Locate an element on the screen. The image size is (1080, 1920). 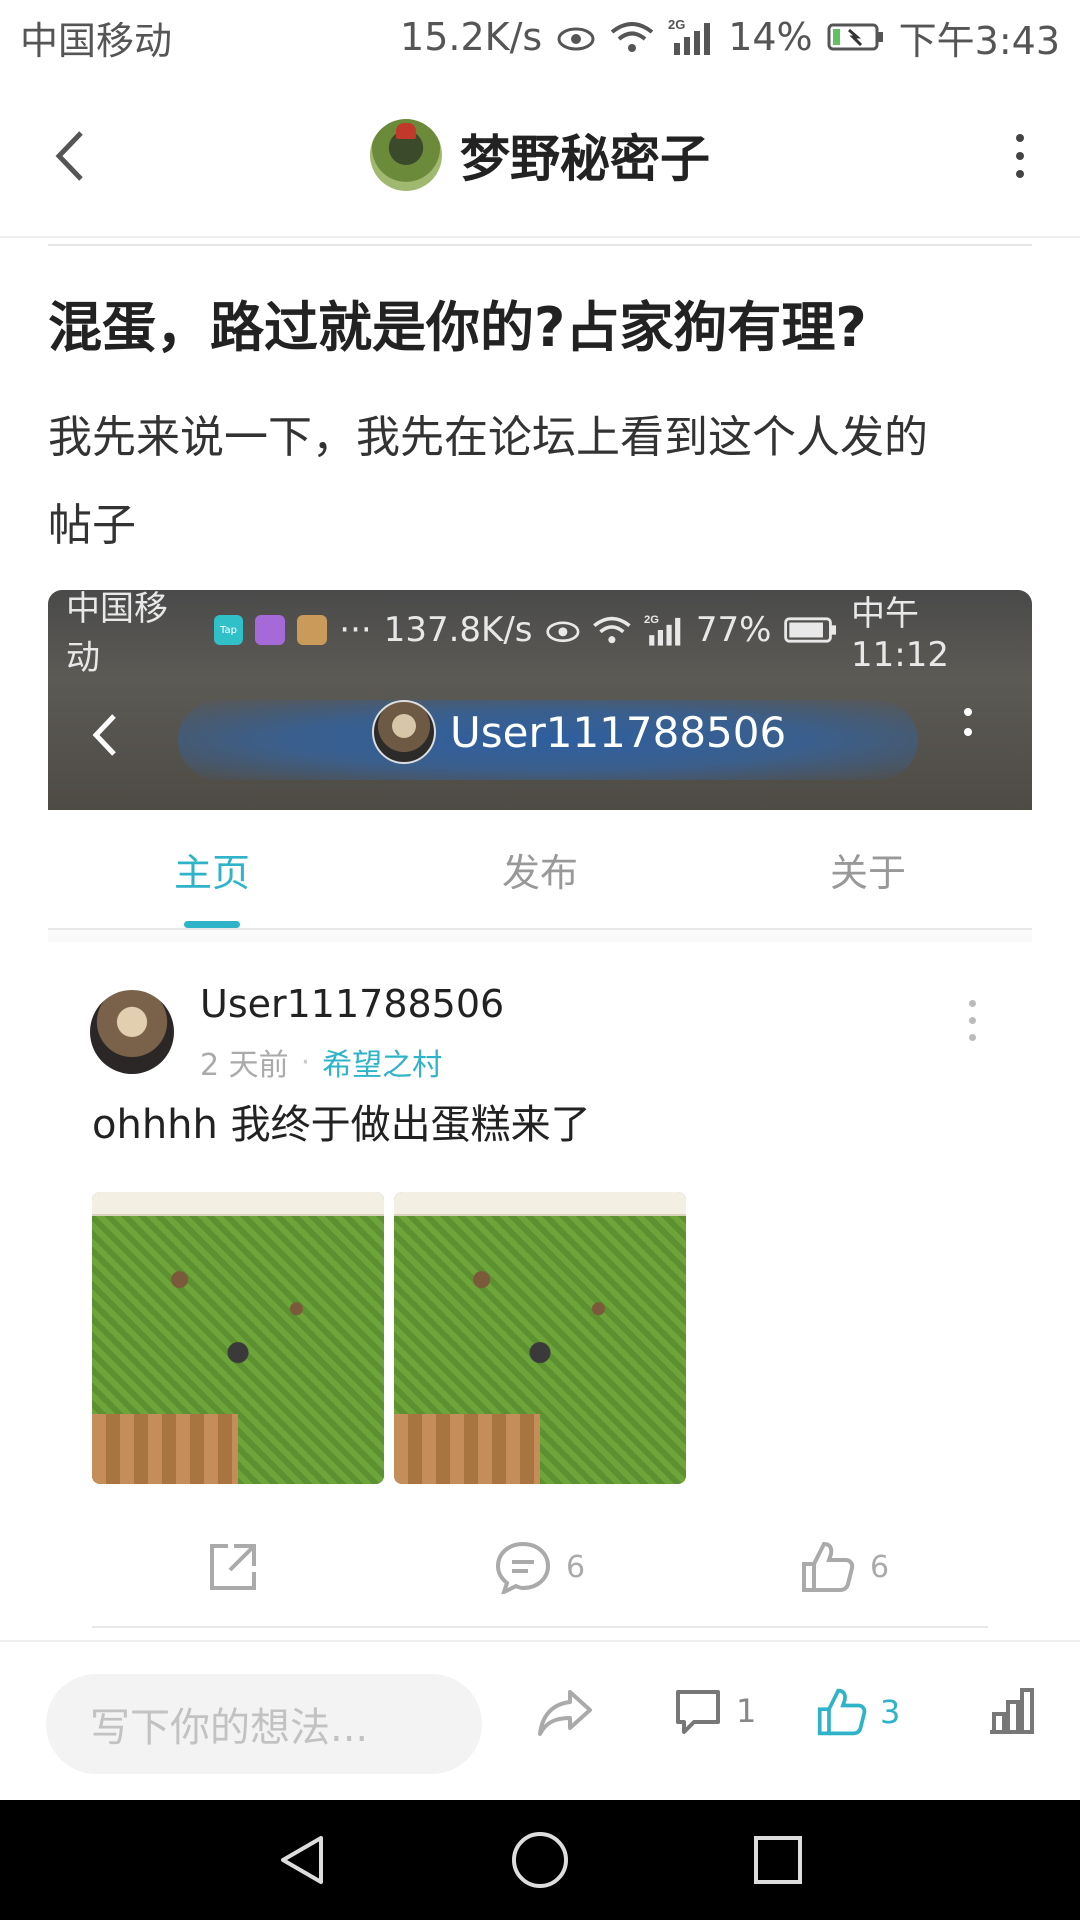
embedded-network-type: 2G is located at coordinates (651, 620).